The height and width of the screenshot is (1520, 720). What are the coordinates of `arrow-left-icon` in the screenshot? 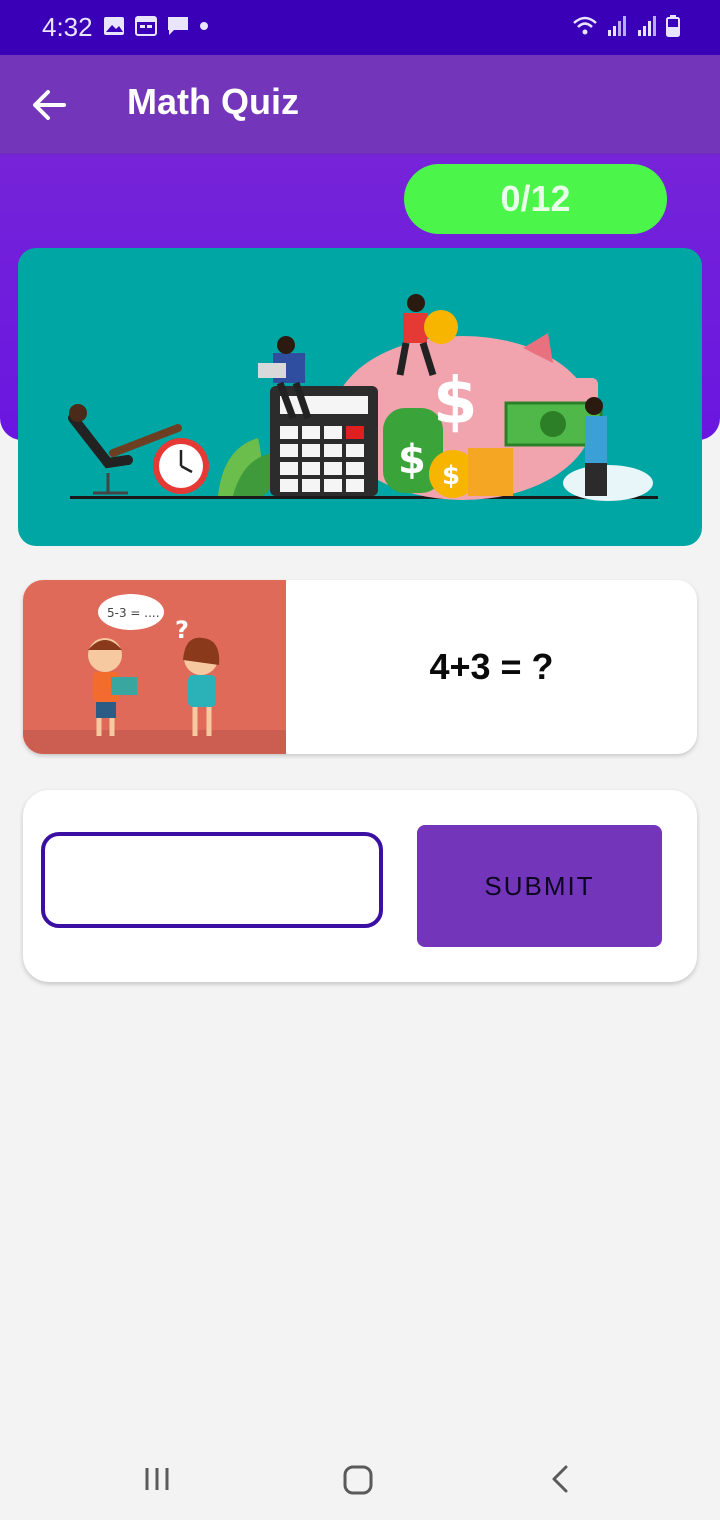 It's located at (50, 105).